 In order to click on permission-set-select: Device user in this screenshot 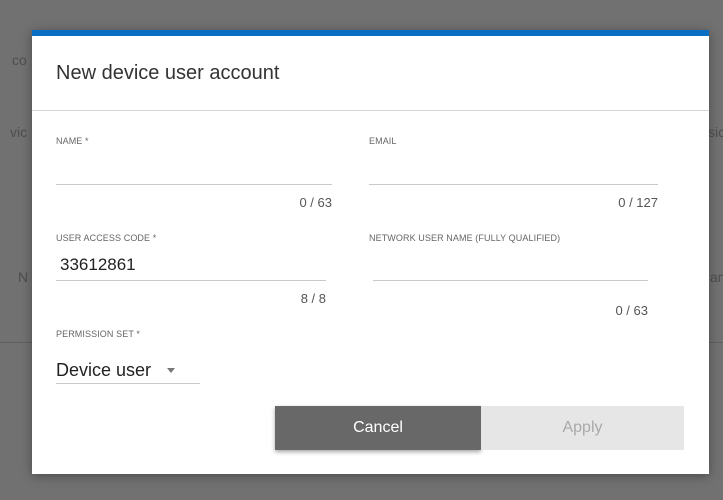, I will do `click(128, 370)`.